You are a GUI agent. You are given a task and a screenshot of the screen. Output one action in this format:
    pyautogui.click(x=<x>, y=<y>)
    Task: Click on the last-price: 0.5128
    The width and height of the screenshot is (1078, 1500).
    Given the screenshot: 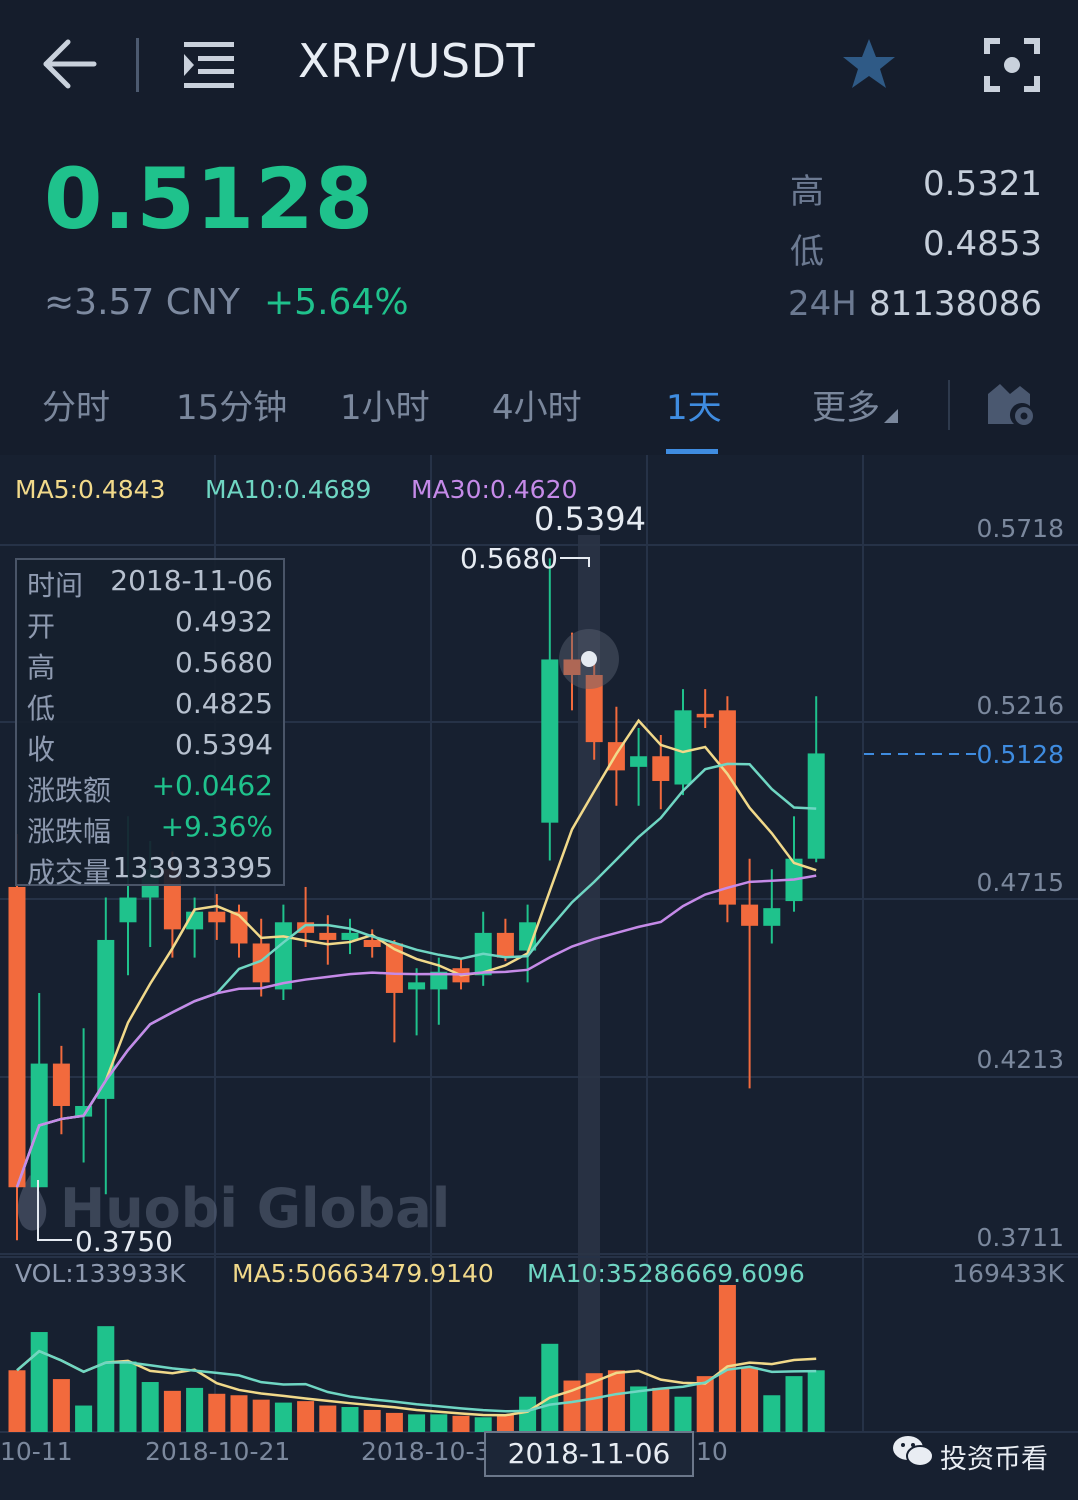 What is the action you would take?
    pyautogui.click(x=209, y=199)
    